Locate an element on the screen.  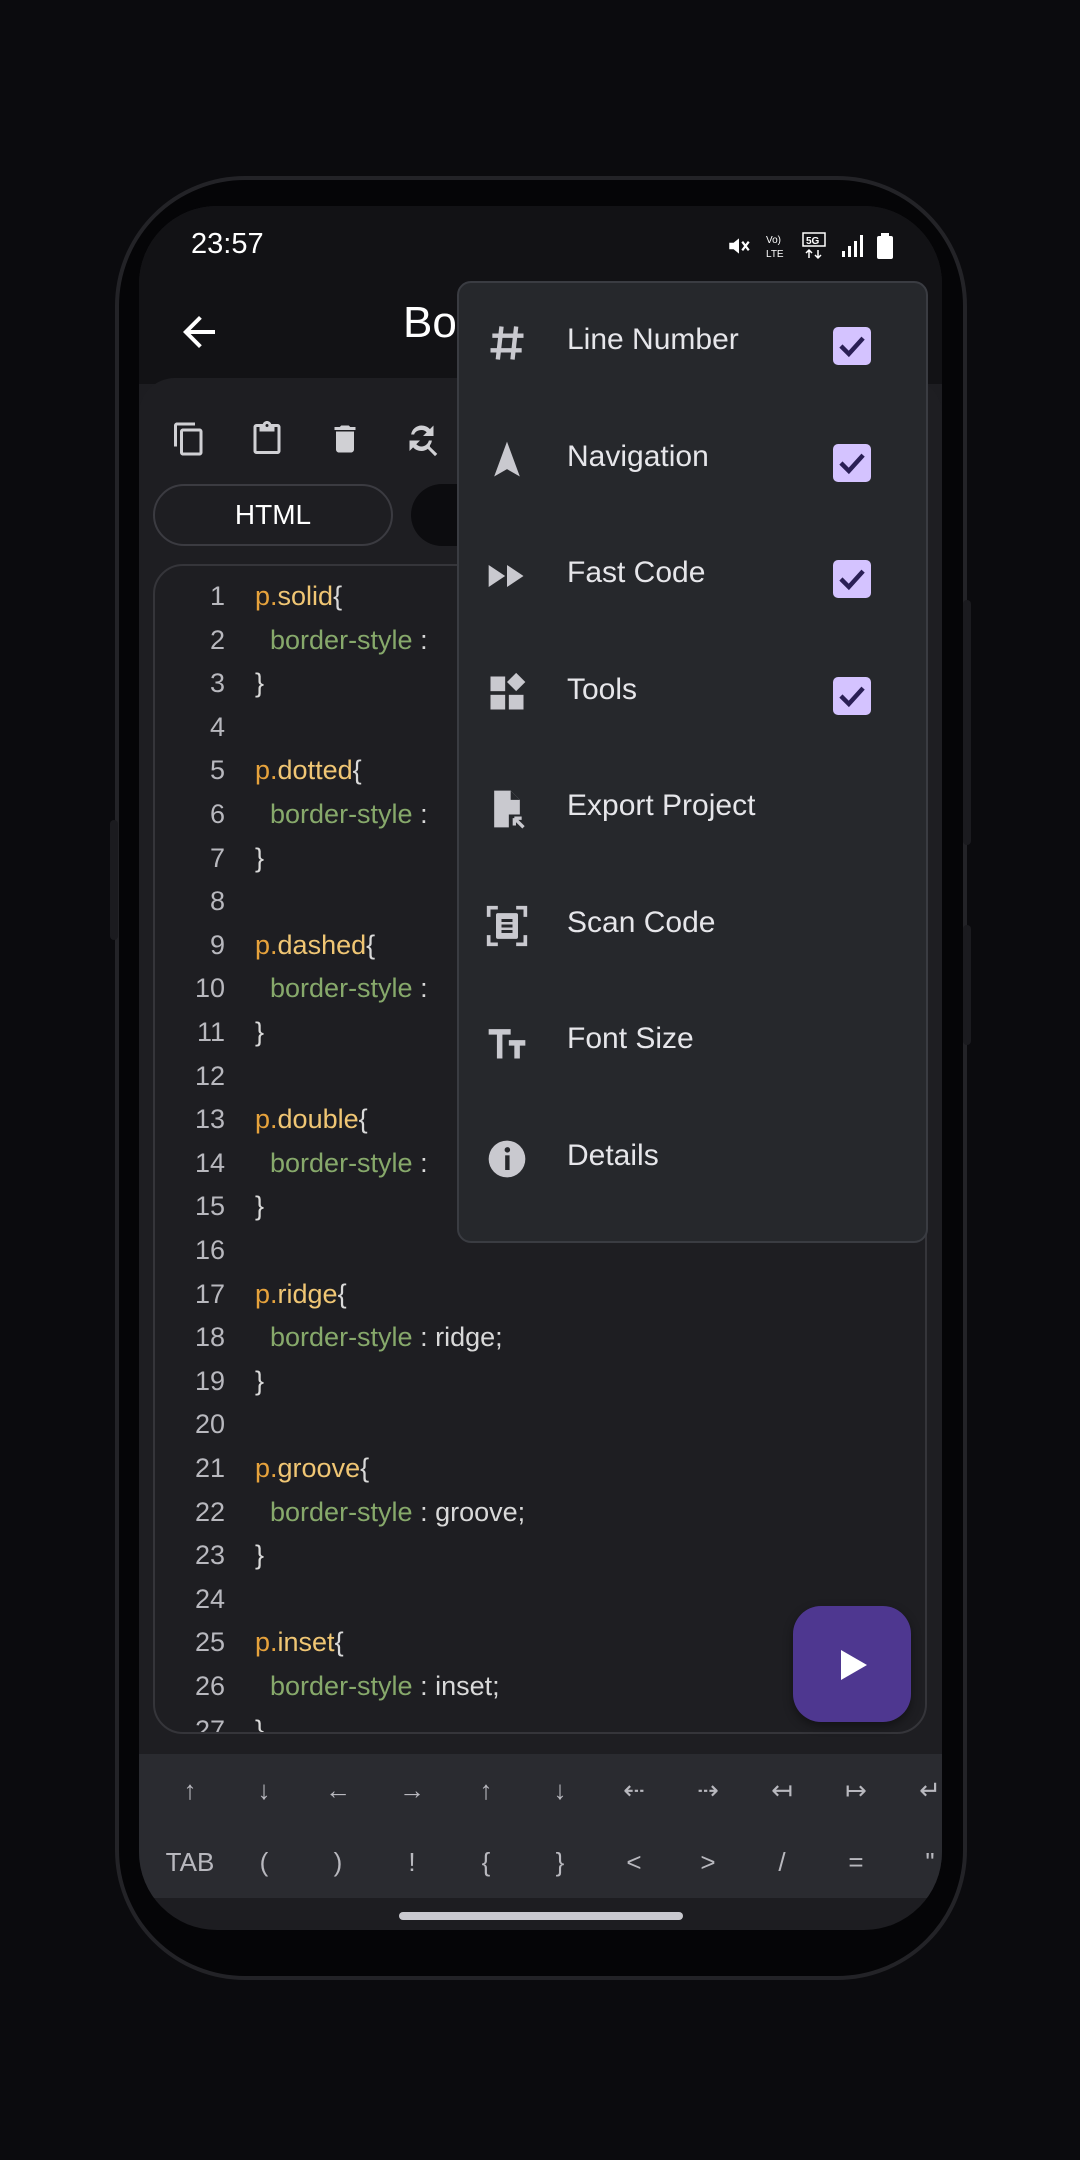
shortcut-key: ! is located at coordinates (412, 1862).